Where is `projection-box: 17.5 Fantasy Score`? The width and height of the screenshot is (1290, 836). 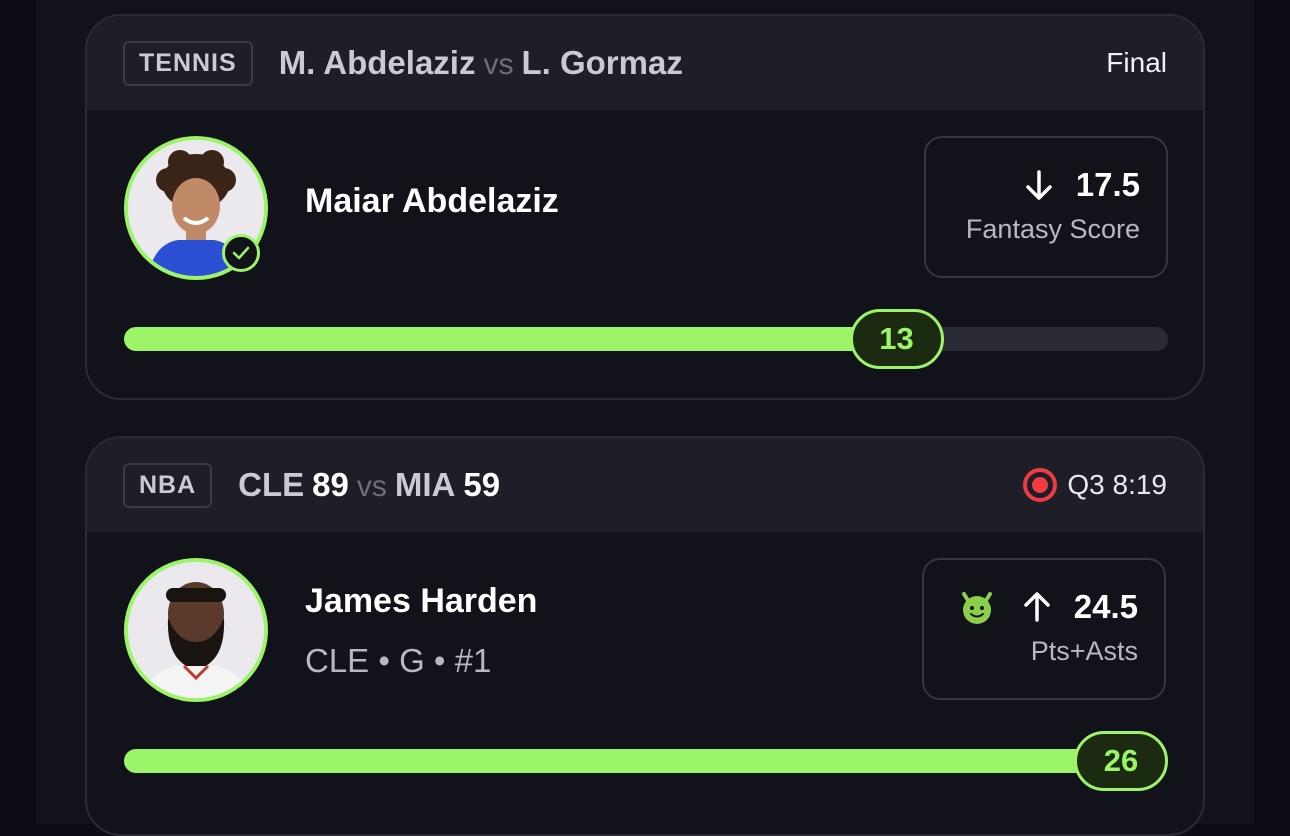 projection-box: 17.5 Fantasy Score is located at coordinates (1046, 207).